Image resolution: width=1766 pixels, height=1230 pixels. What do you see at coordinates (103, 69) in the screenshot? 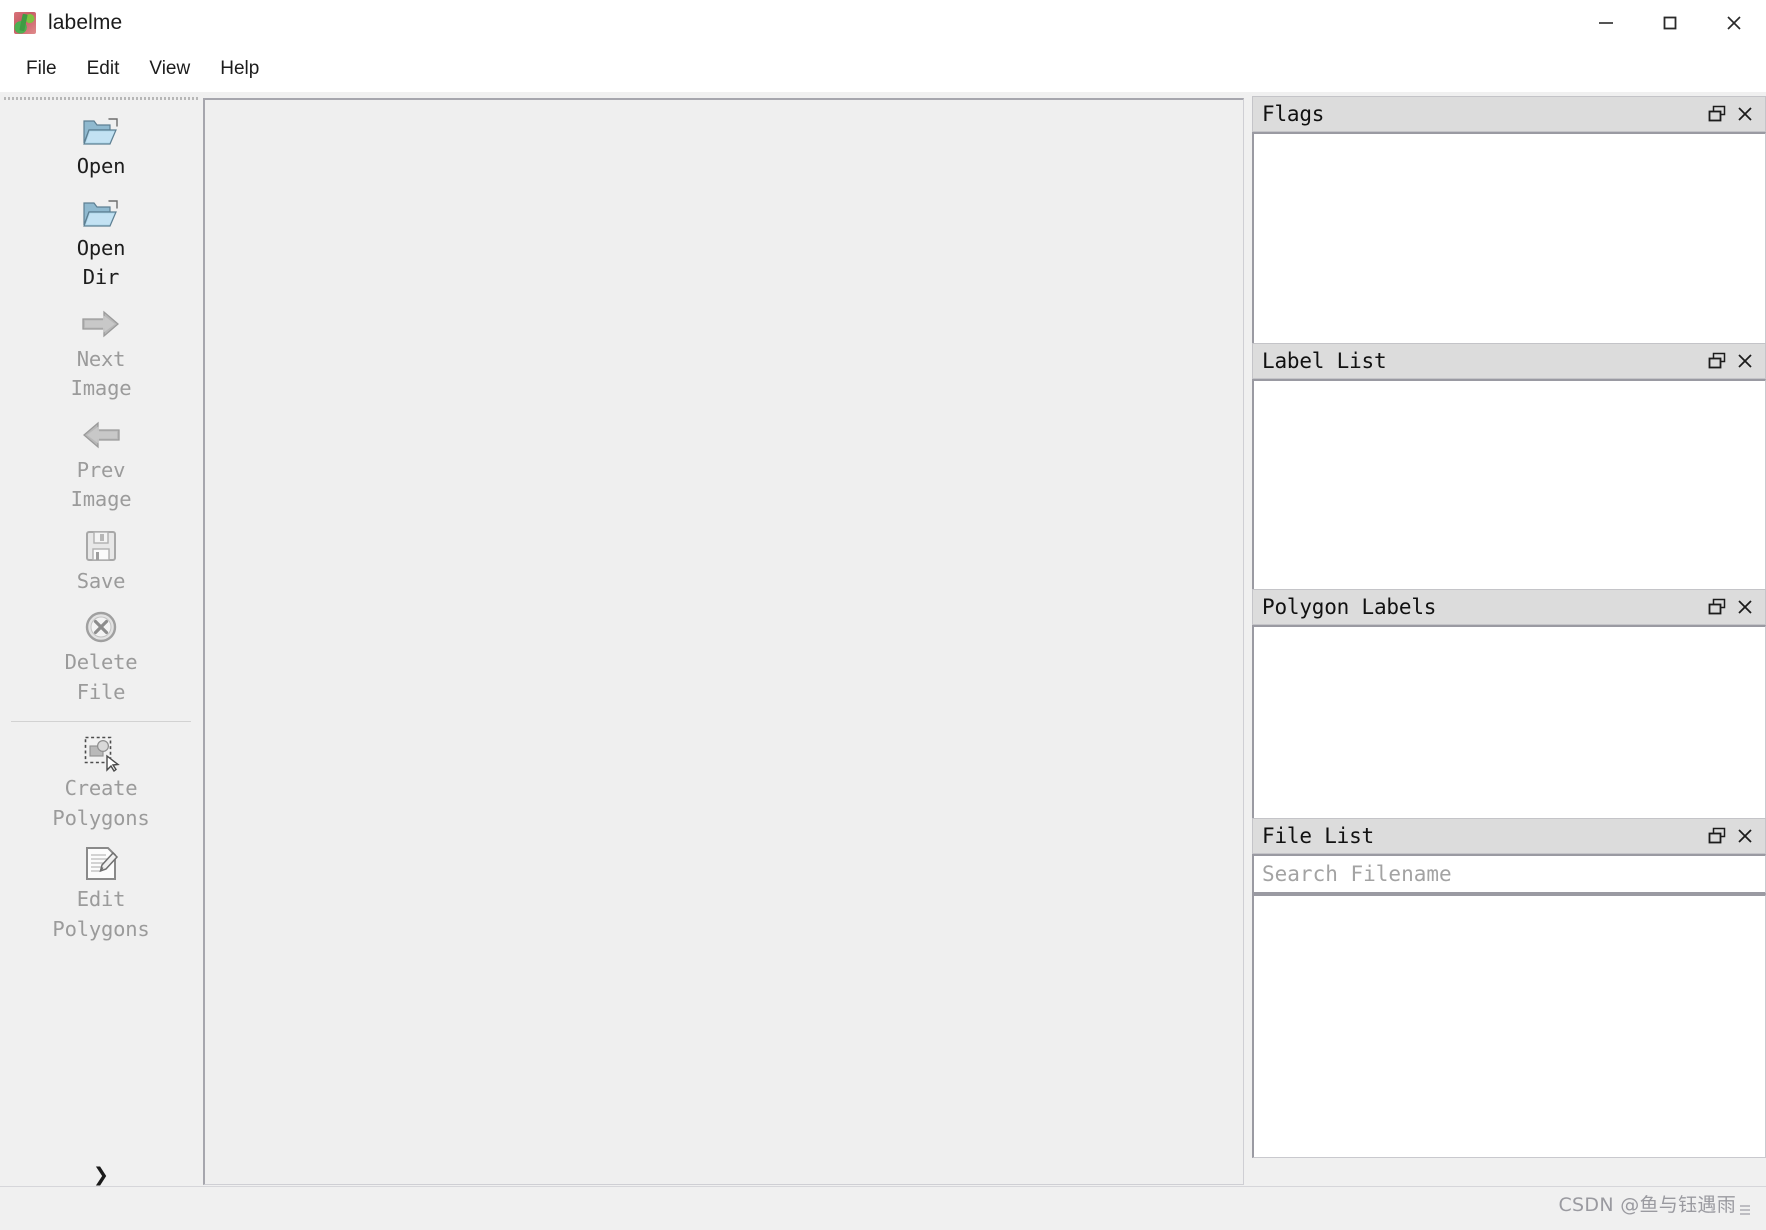
I see `menu-item-edit: Edit` at bounding box center [103, 69].